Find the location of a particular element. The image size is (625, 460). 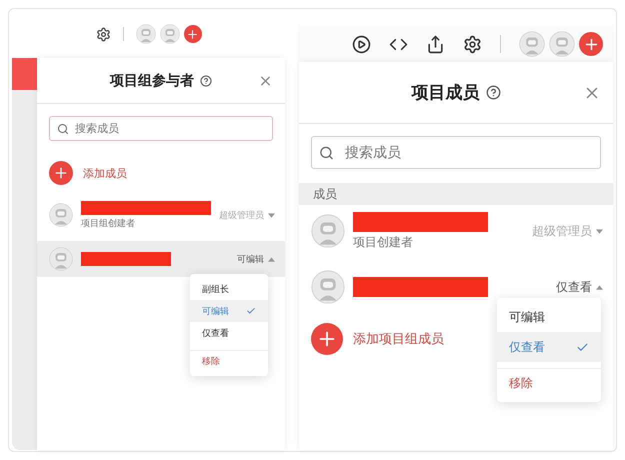

role-dropdown: 可编辑 is located at coordinates (256, 259).